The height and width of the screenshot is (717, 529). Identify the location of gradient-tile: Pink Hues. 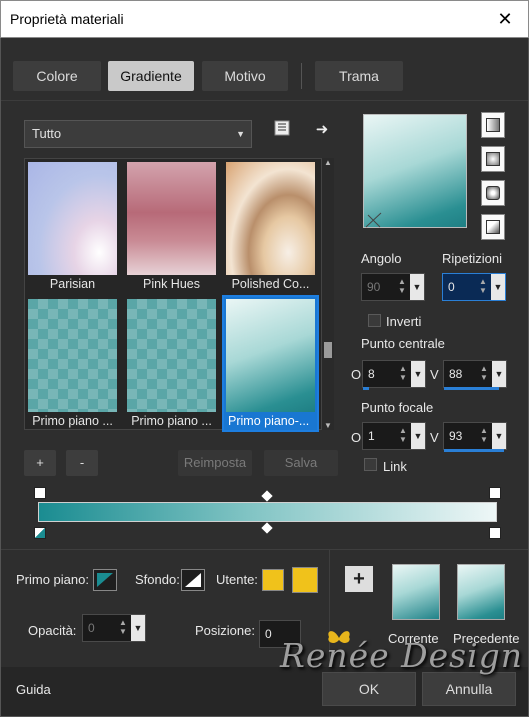
(171, 226).